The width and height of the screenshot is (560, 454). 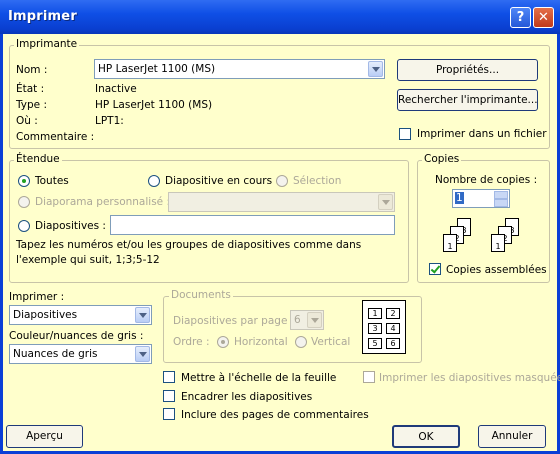 I want to click on frame-slides-label: Encadrer les diapositives, so click(x=247, y=397).